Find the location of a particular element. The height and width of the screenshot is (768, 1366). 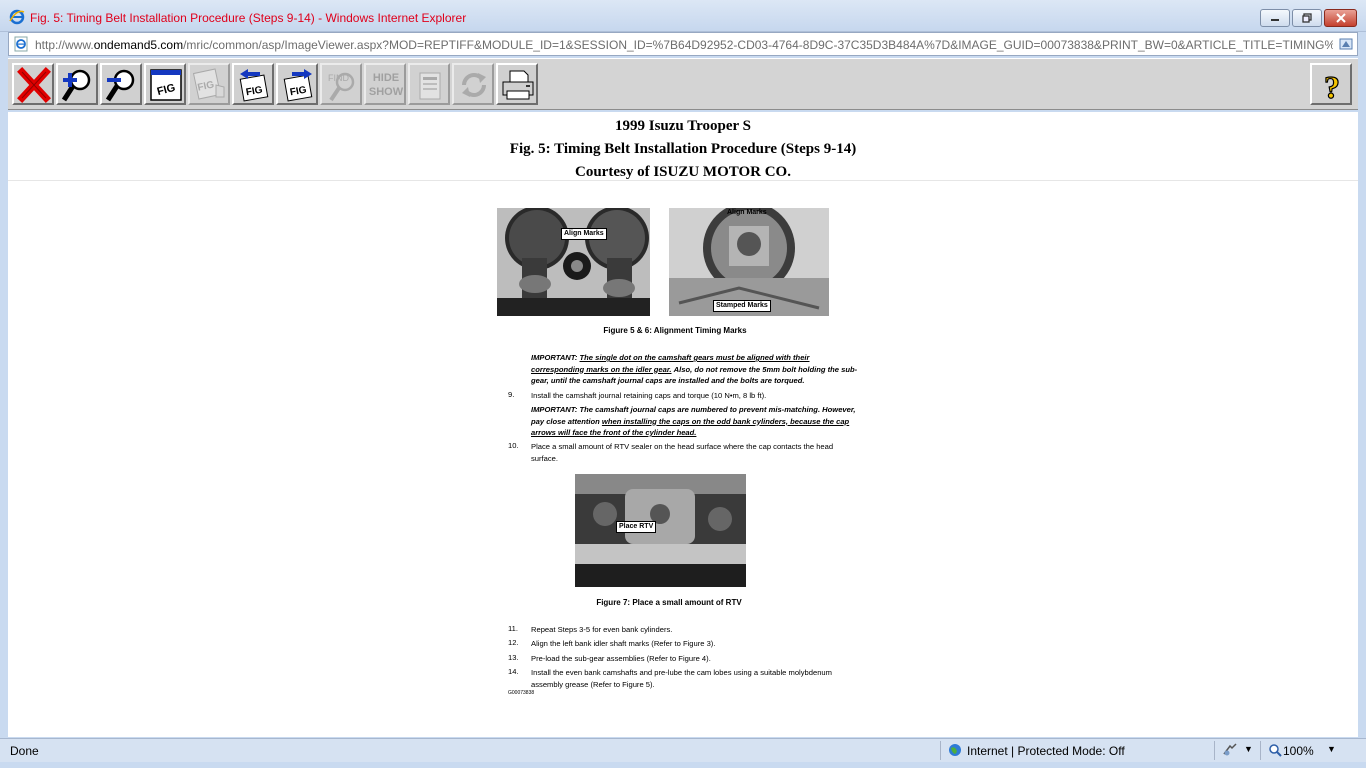

close-icon is located at coordinates (1340, 18).